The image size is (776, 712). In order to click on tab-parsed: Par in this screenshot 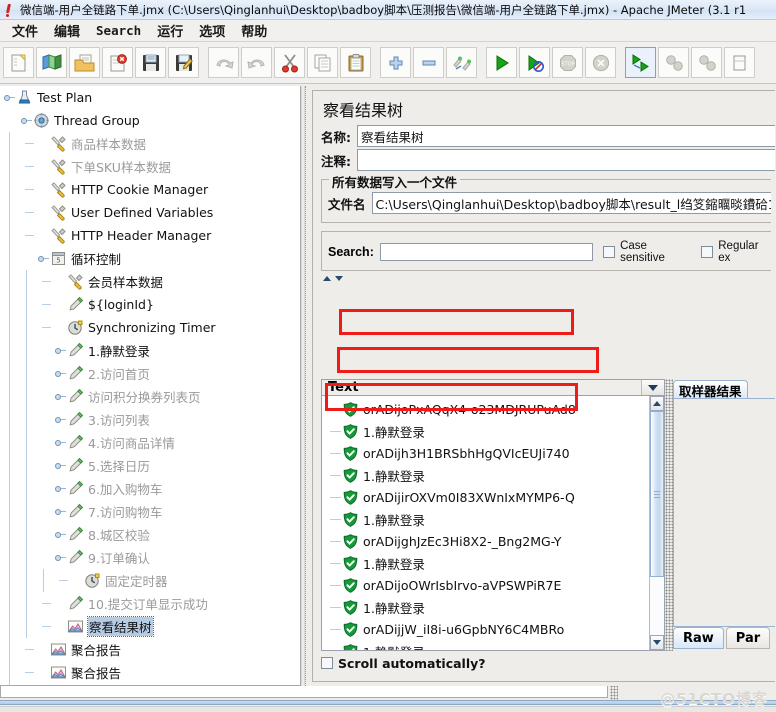, I will do `click(748, 638)`.